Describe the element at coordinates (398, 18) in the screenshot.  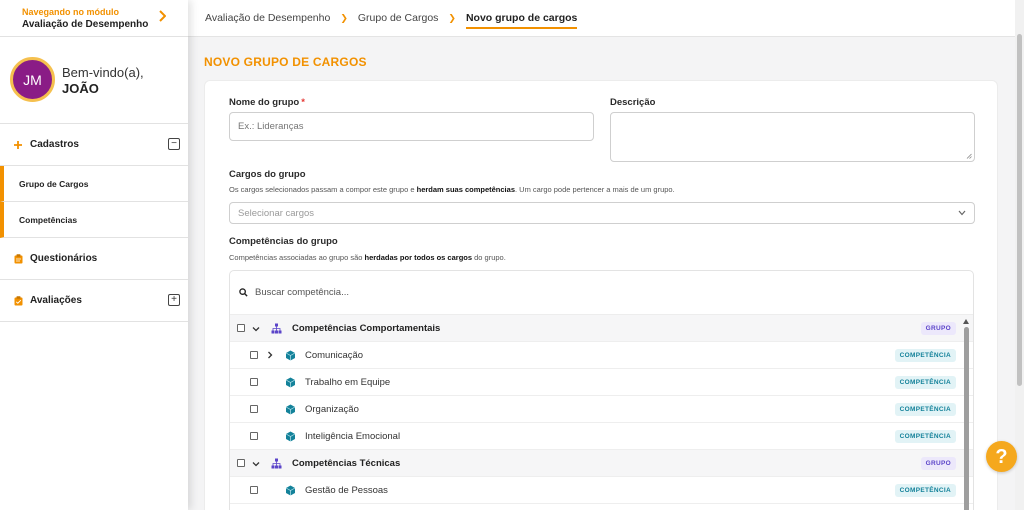
I see `breadcrumb-grupo-de-cargos: Grupo de Cargos` at that location.